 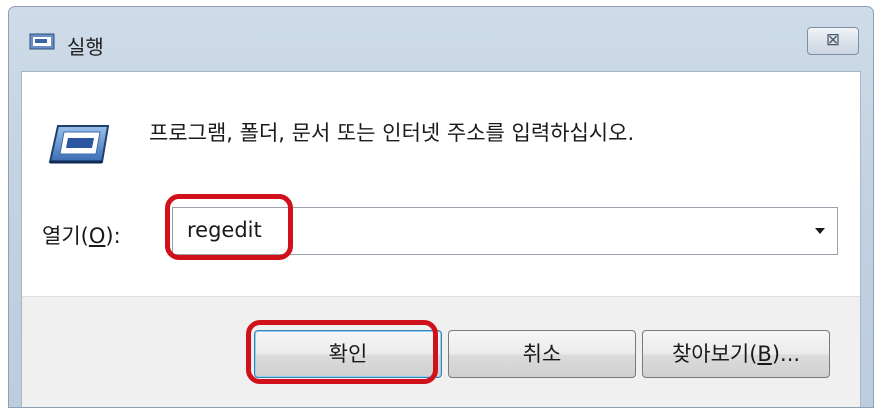 I want to click on open-combobox: regedit, so click(x=505, y=231).